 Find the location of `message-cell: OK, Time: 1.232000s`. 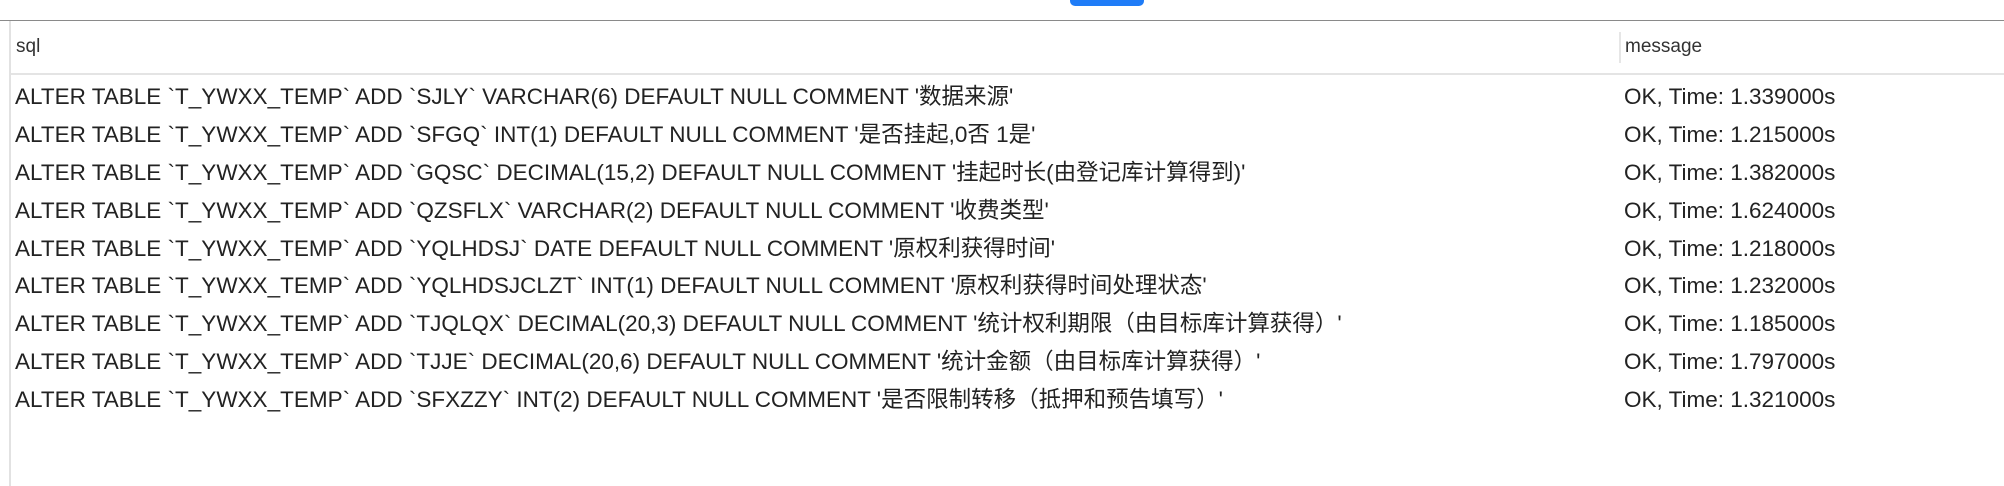

message-cell: OK, Time: 1.232000s is located at coordinates (1730, 286).